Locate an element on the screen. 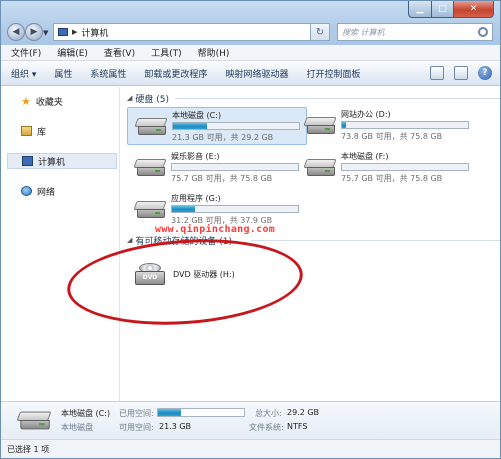 The image size is (501, 459). group-label: 硬盘 (5) is located at coordinates (152, 99).